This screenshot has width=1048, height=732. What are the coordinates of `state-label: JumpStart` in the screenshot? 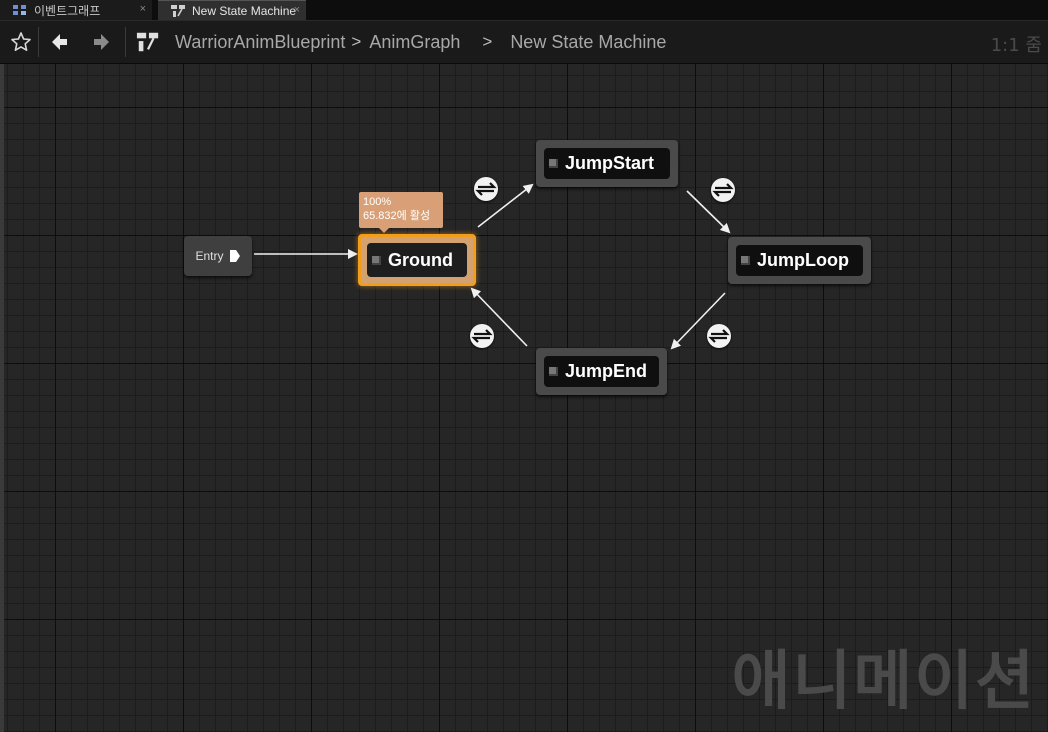 It's located at (610, 163).